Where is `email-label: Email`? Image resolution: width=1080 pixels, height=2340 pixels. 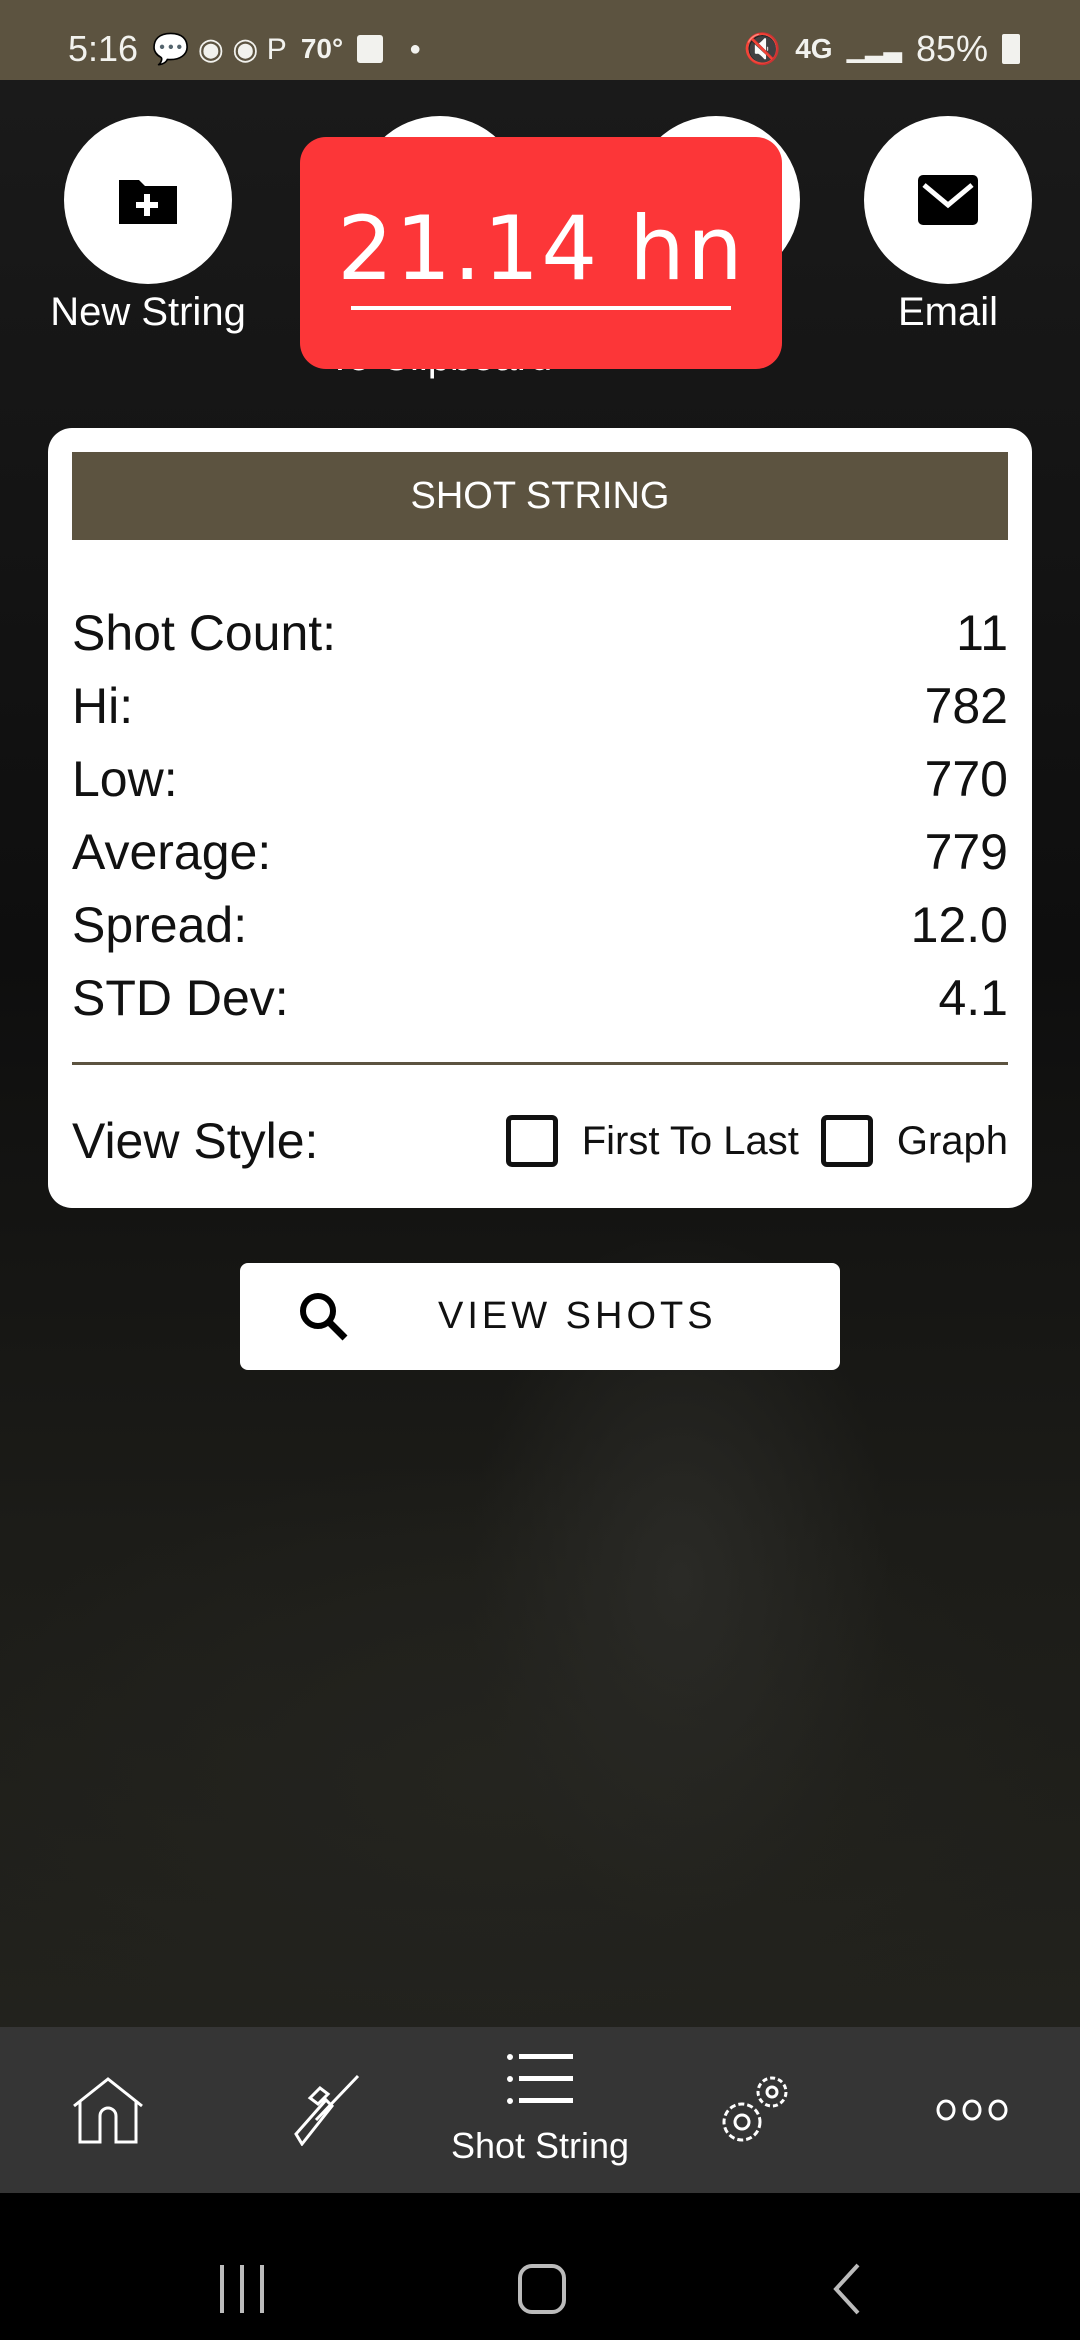
email-label: Email is located at coordinates (948, 312).